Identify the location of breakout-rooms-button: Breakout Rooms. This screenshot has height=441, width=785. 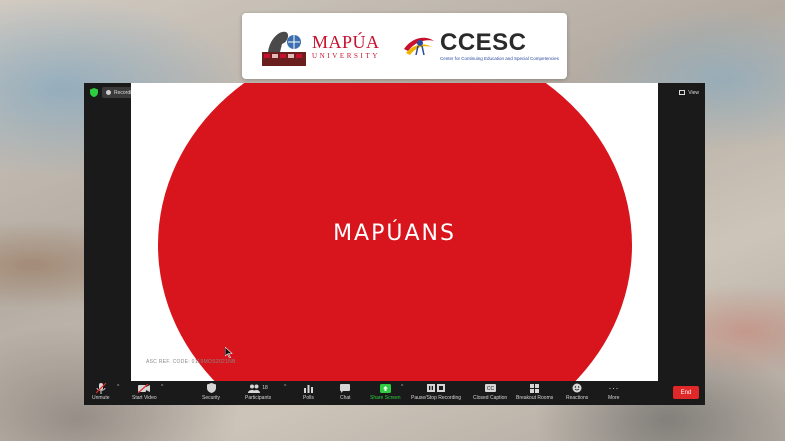
(534, 391).